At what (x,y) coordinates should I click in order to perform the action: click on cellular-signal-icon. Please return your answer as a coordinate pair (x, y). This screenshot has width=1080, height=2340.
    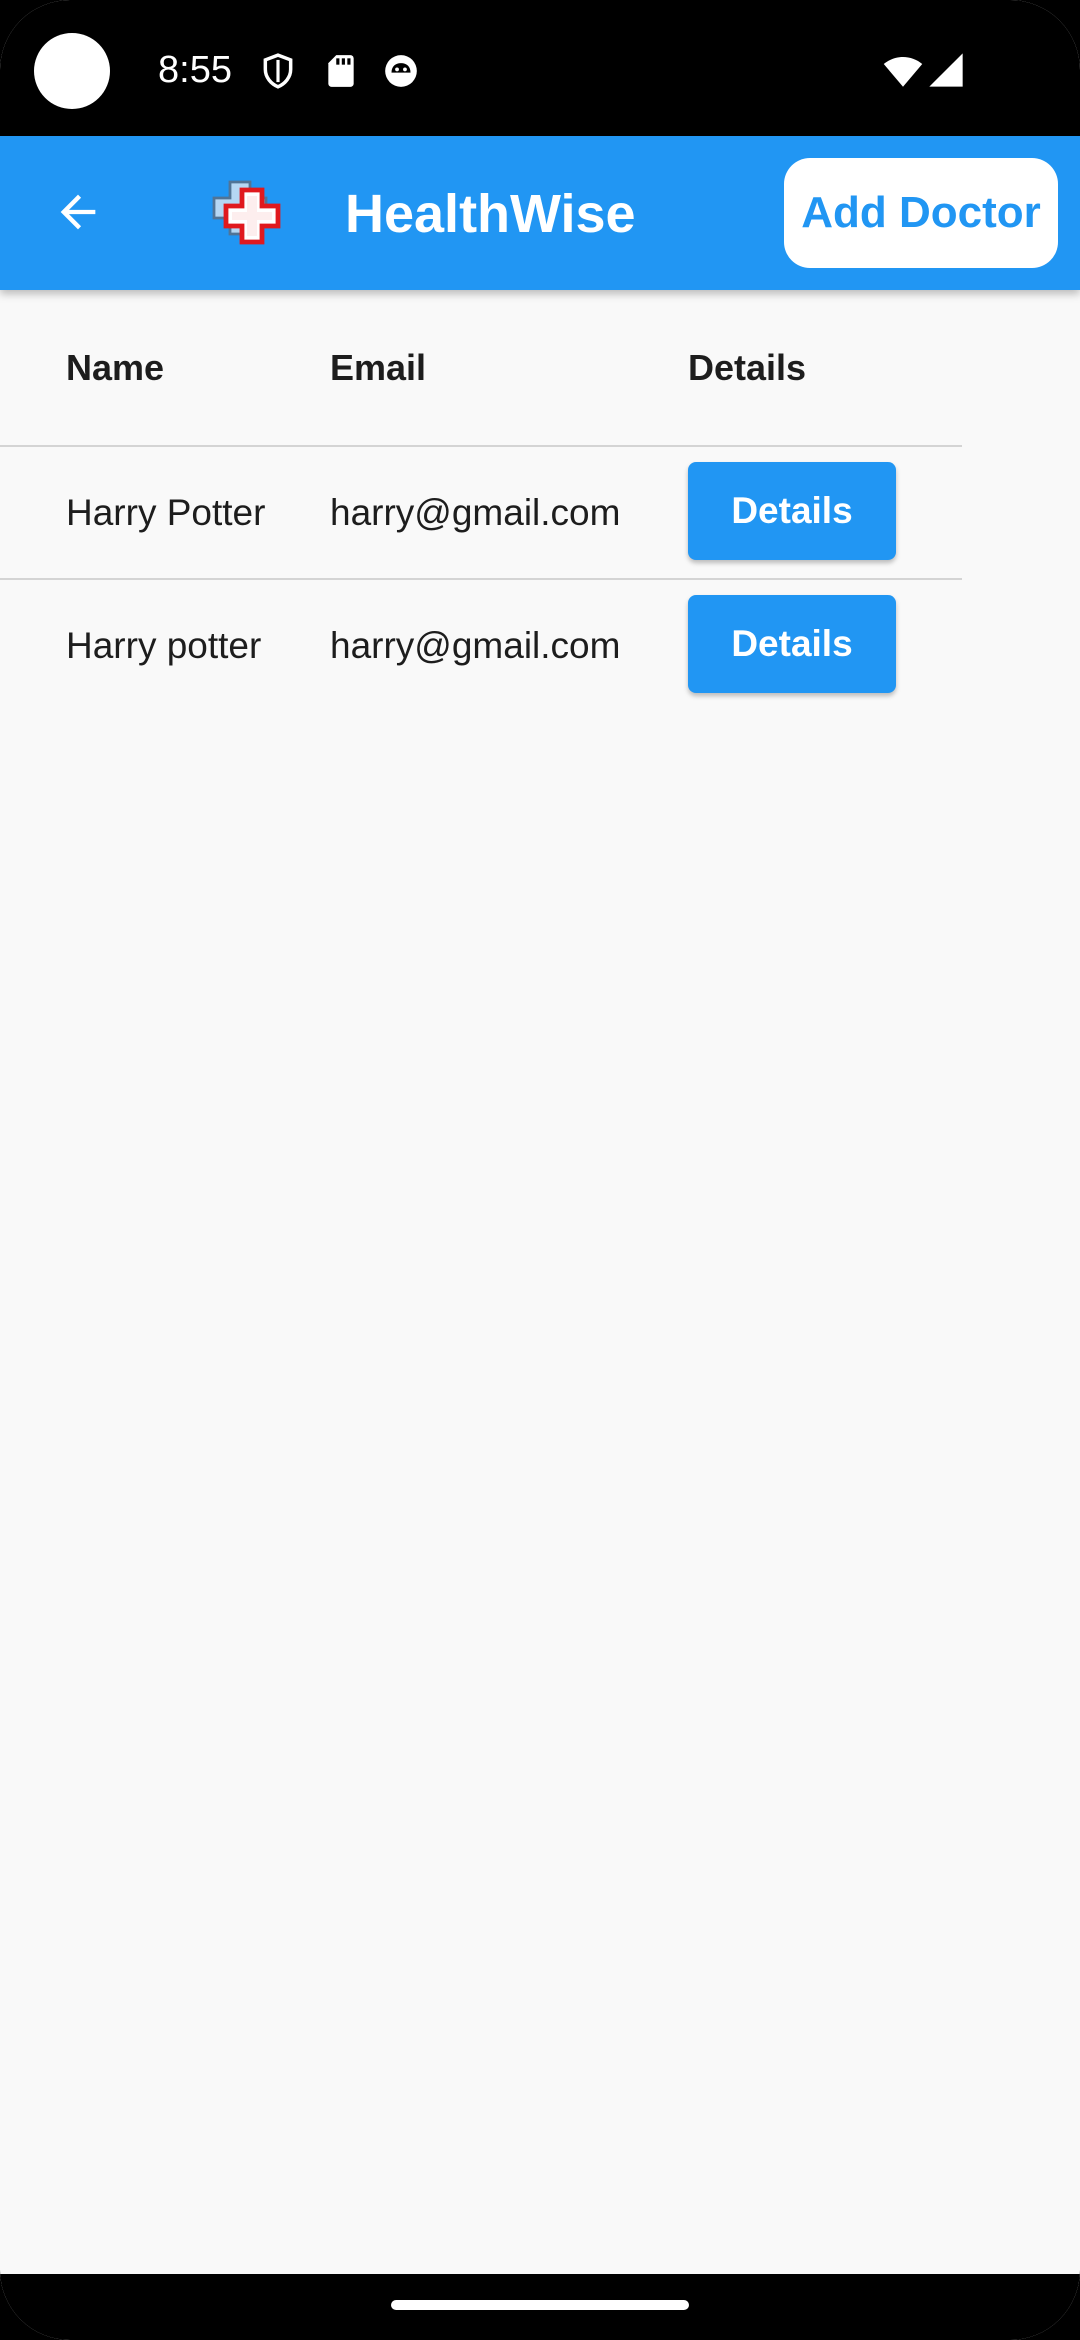
    Looking at the image, I should click on (946, 70).